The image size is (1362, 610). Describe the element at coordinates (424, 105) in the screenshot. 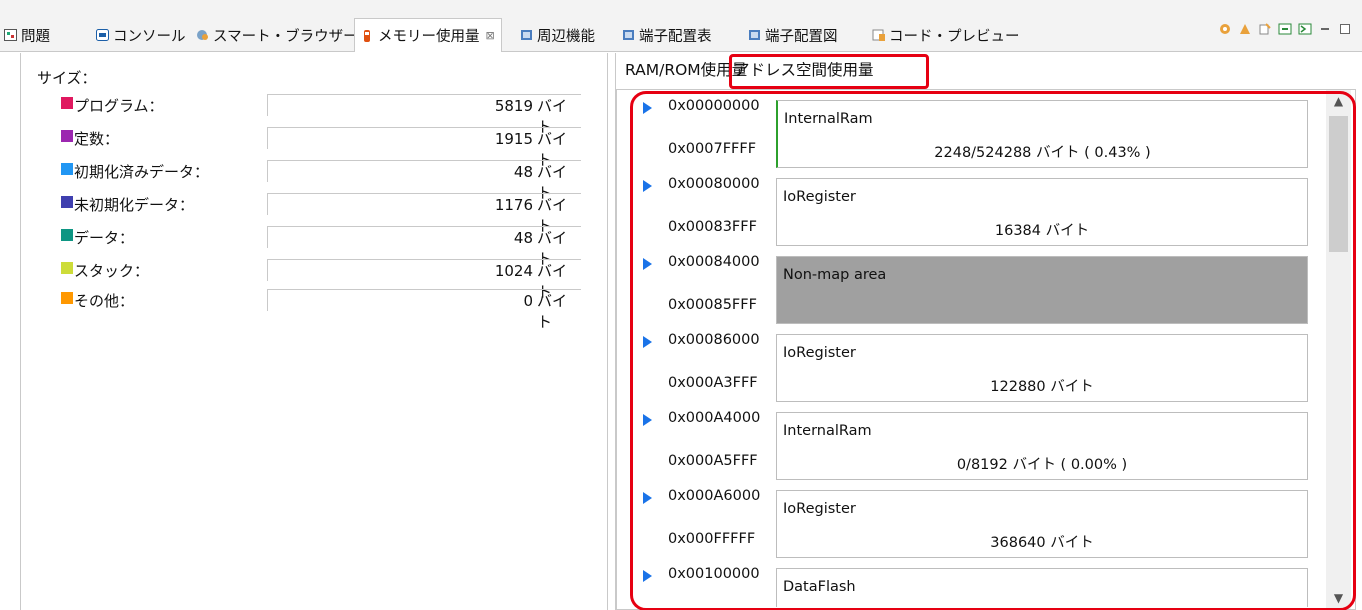

I see `legend-value: 5819` at that location.